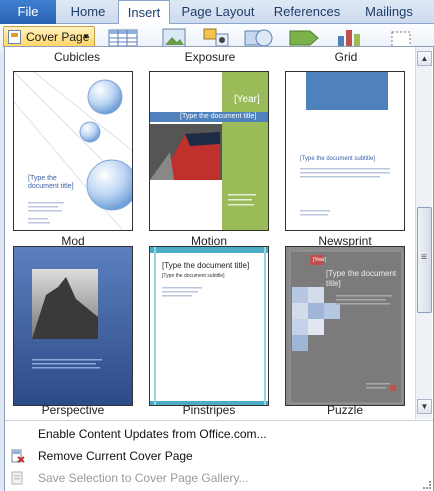 The image size is (434, 491). What do you see at coordinates (193, 276) in the screenshot?
I see `pinstripes-sample-subtitle: [Type the document subtitle]` at bounding box center [193, 276].